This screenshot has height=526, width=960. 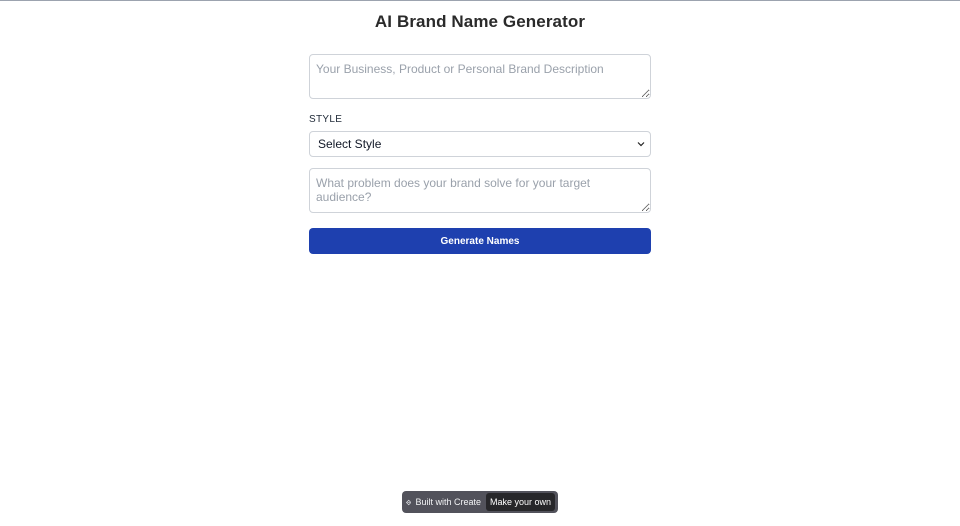 I want to click on style-select-value: Select Style, so click(x=350, y=144).